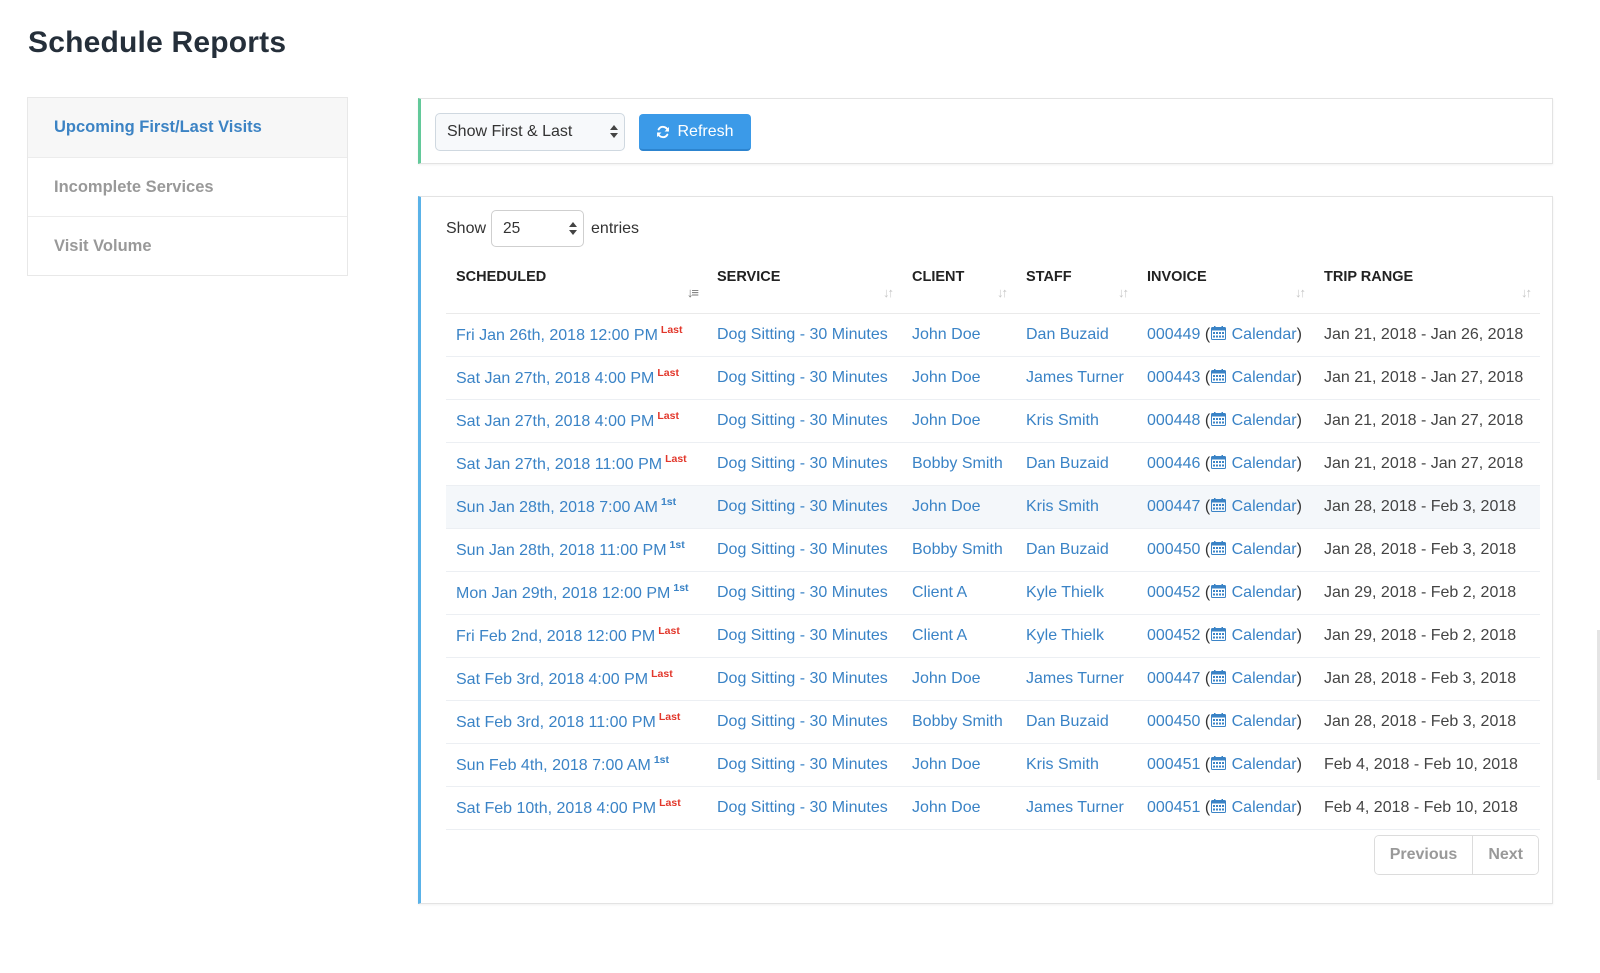  Describe the element at coordinates (1225, 285) in the screenshot. I see `column-header-invoice: INVOICE ↓↑` at that location.